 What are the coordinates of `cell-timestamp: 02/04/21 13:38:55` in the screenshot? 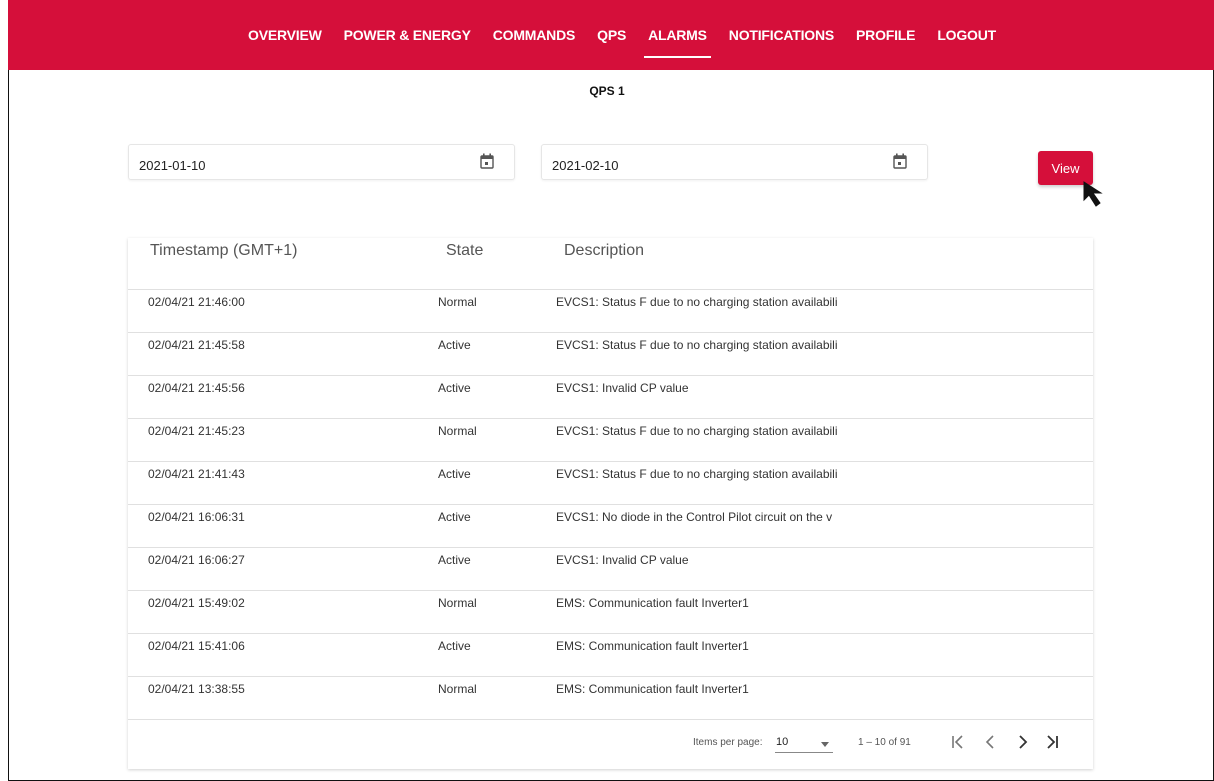 It's located at (196, 689).